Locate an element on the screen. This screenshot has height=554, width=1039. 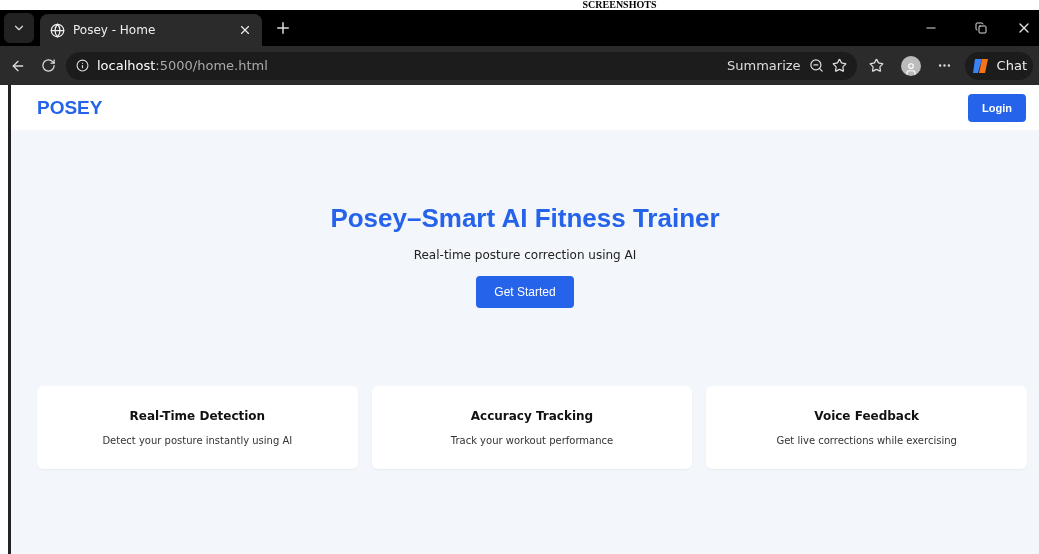
star-icon is located at coordinates (839, 65).